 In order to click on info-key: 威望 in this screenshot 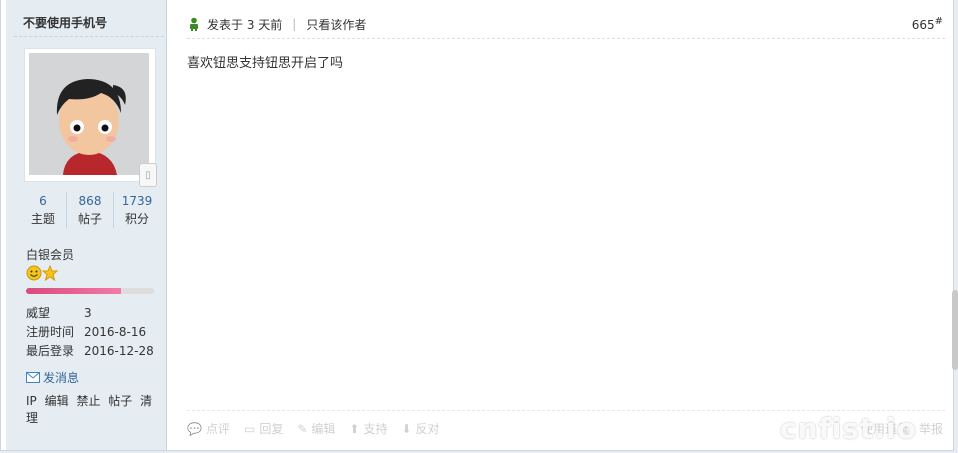, I will do `click(38, 313)`.